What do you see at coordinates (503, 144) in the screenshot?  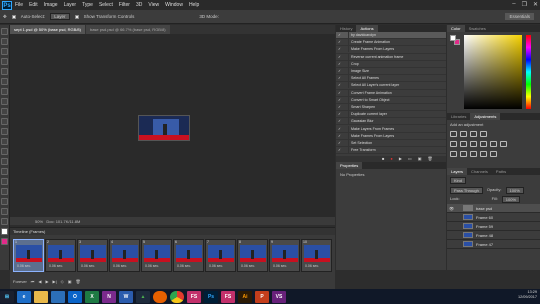 I see `channel-mixer-icon` at bounding box center [503, 144].